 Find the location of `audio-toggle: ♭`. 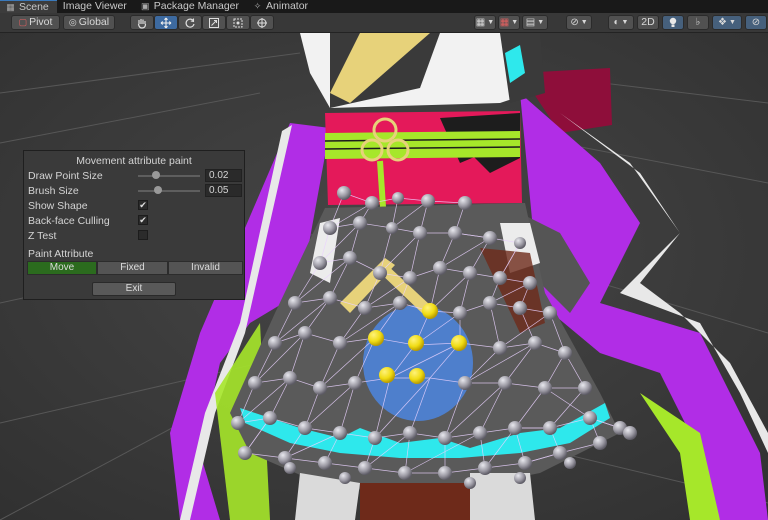

audio-toggle: ♭ is located at coordinates (698, 22).